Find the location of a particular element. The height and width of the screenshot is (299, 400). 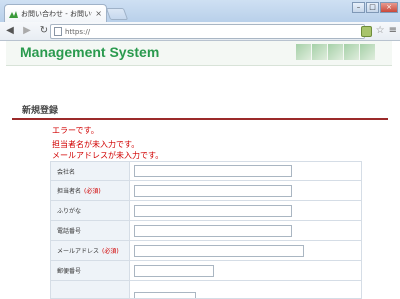

browser-tab-bar: お問い合わせ - お問い合わせ × – □ × is located at coordinates (200, 11).